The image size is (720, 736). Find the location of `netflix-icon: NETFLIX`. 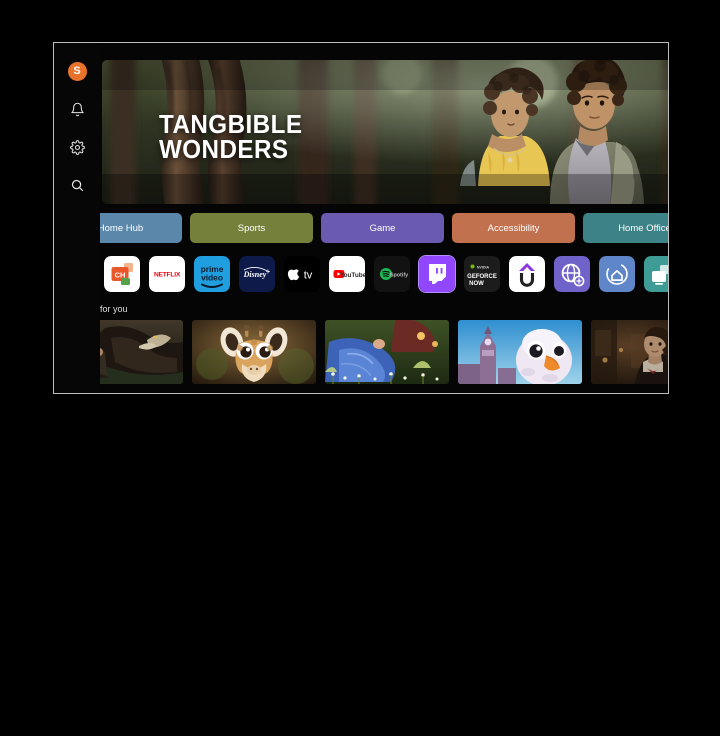

netflix-icon: NETFLIX is located at coordinates (167, 274).